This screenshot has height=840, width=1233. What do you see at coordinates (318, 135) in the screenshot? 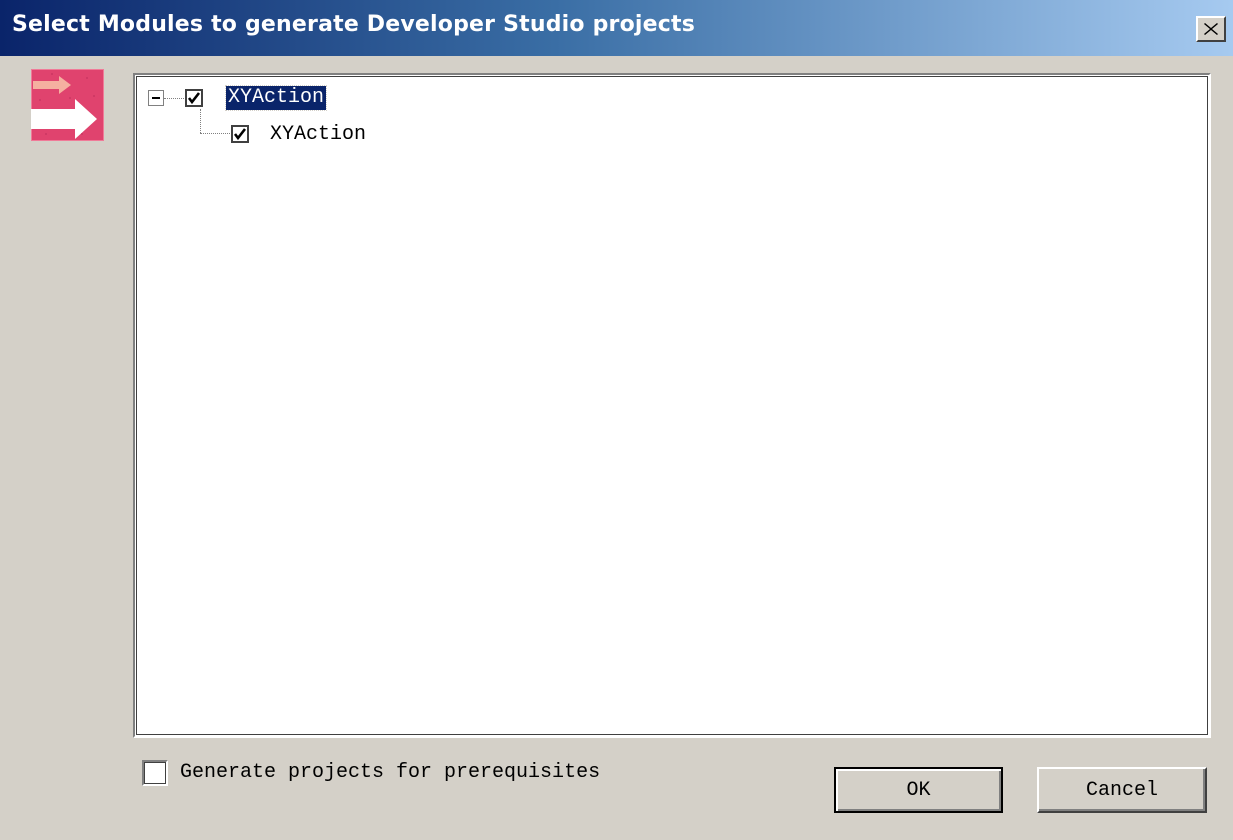
I see `tree-item-child-label: XYAction` at bounding box center [318, 135].